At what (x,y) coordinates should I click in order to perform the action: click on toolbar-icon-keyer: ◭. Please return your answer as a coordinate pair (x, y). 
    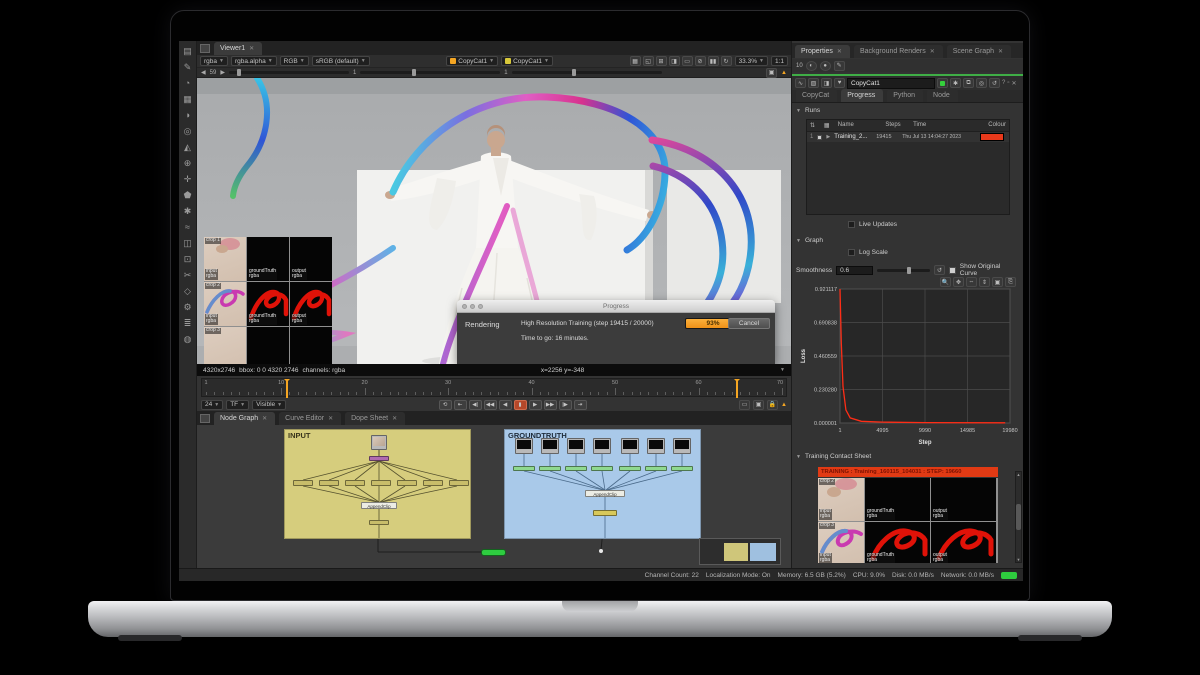
    Looking at the image, I should click on (188, 147).